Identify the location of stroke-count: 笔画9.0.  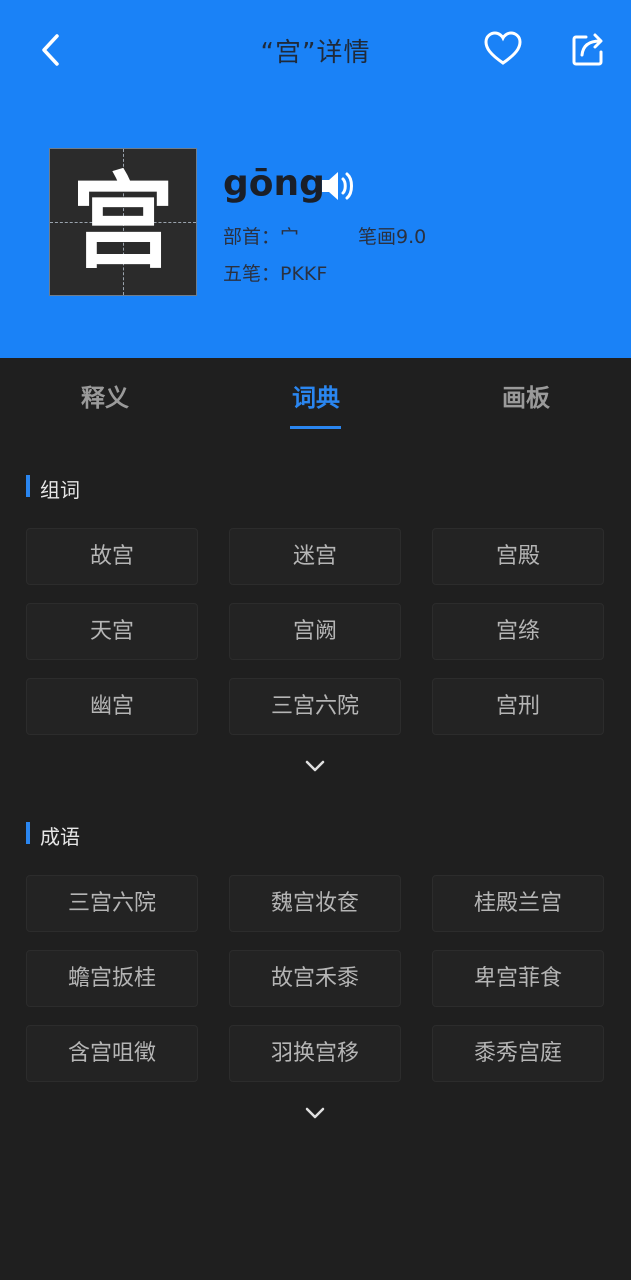
(392, 237).